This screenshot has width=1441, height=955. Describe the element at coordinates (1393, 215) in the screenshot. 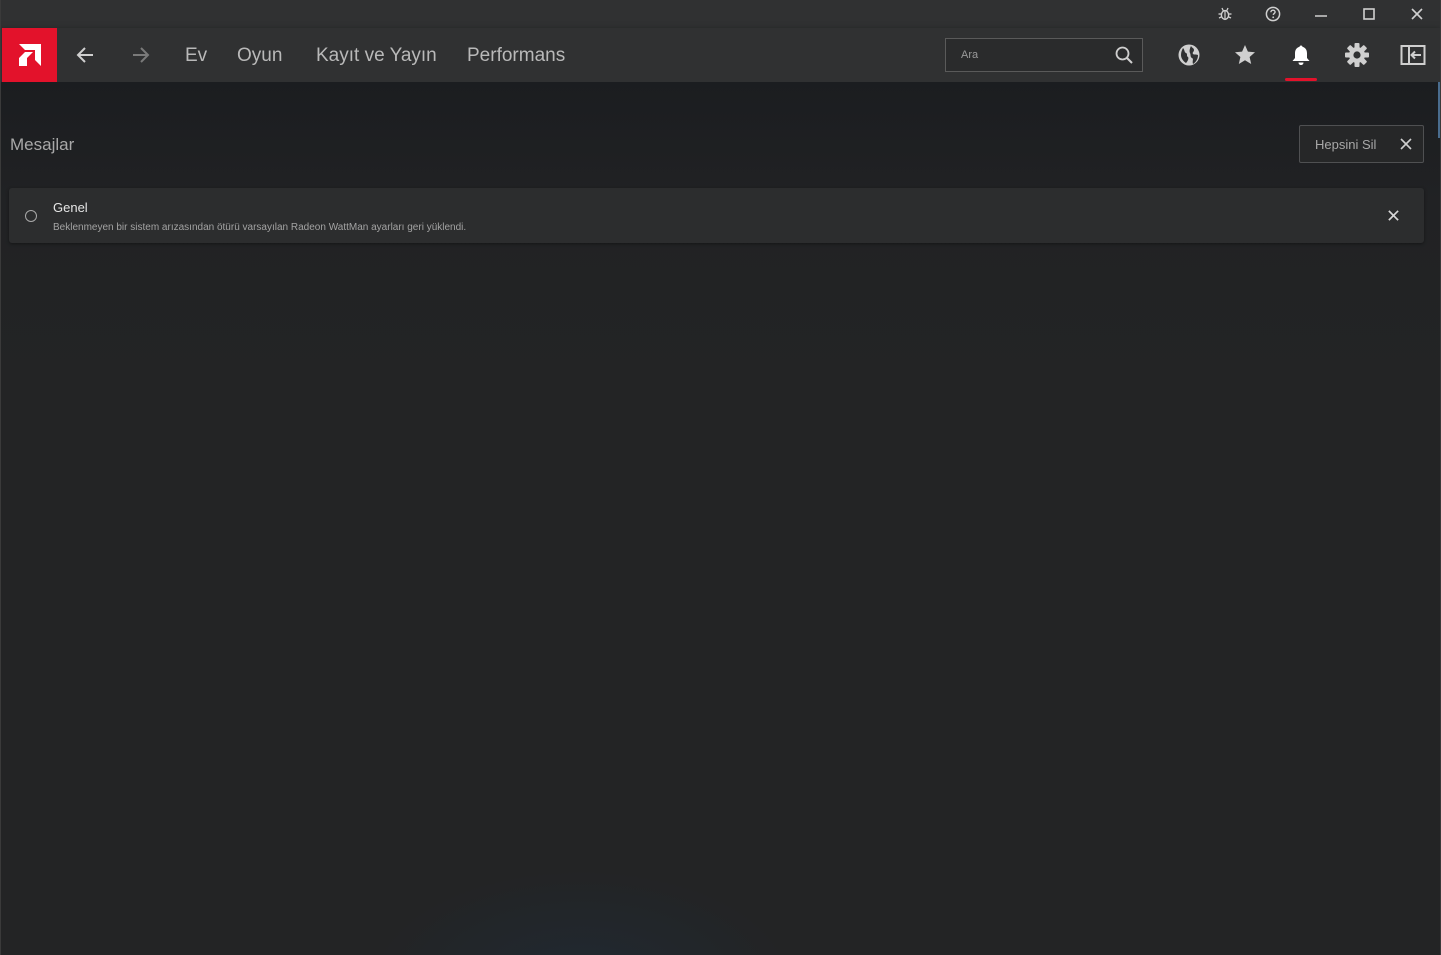

I see `dismiss-notification-icon` at that location.